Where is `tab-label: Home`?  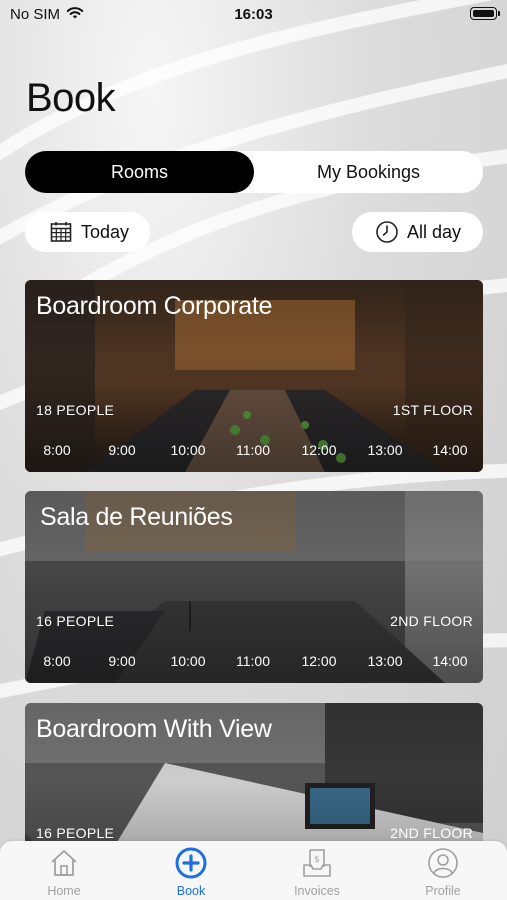
tab-label: Home is located at coordinates (64, 891).